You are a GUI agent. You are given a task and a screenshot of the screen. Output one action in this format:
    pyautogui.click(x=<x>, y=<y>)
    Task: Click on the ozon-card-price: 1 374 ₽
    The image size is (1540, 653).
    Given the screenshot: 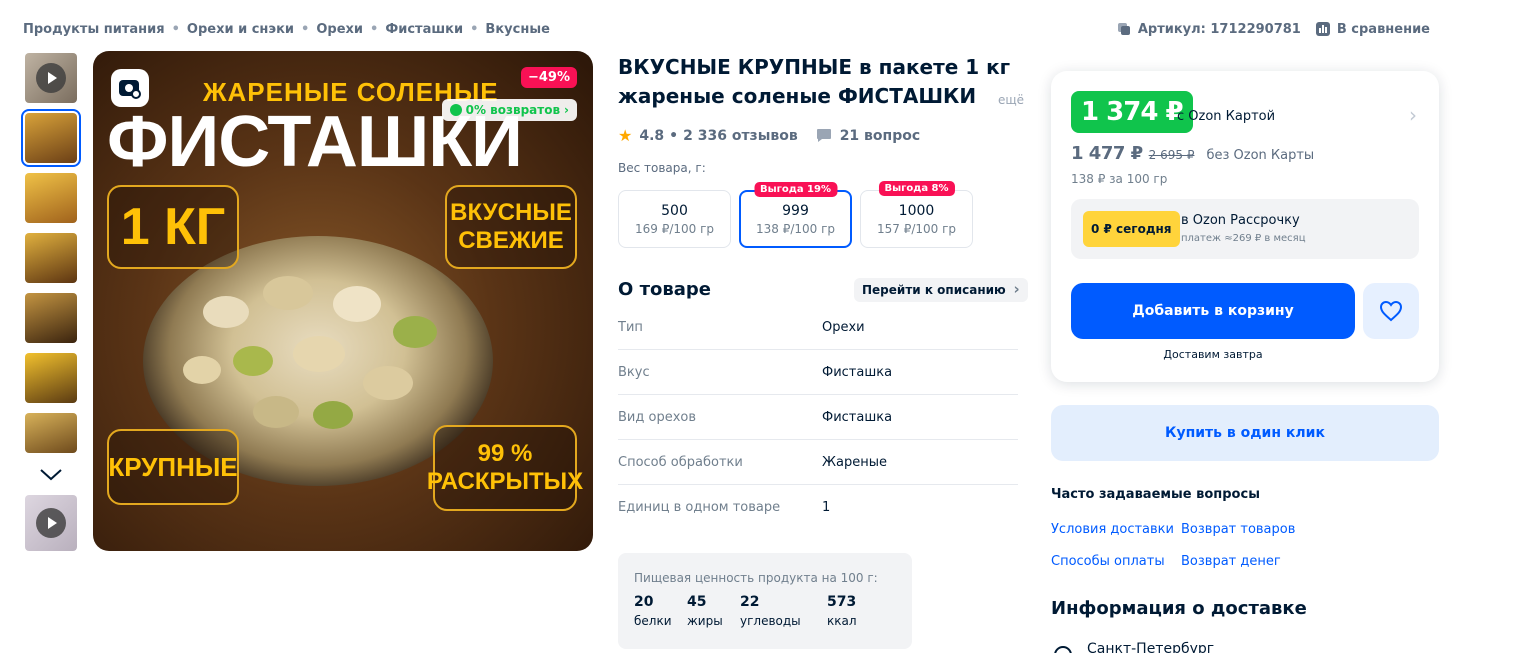 What is the action you would take?
    pyautogui.click(x=1132, y=112)
    